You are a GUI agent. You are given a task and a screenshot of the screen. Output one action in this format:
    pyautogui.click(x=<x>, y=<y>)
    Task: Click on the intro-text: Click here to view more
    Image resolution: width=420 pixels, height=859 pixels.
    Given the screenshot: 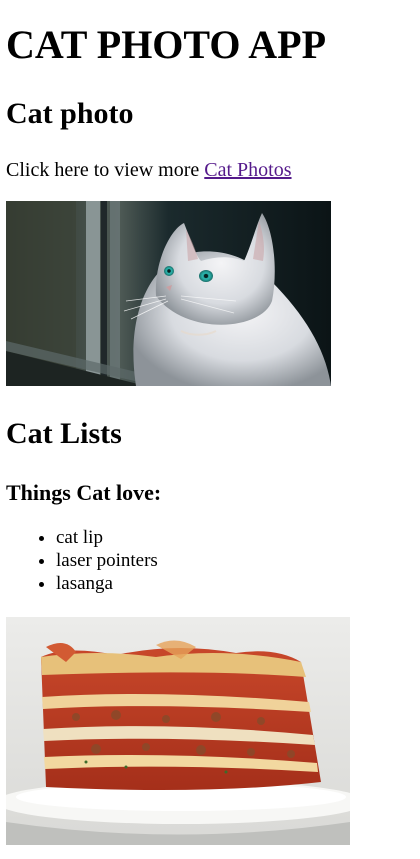 What is the action you would take?
    pyautogui.click(x=105, y=170)
    